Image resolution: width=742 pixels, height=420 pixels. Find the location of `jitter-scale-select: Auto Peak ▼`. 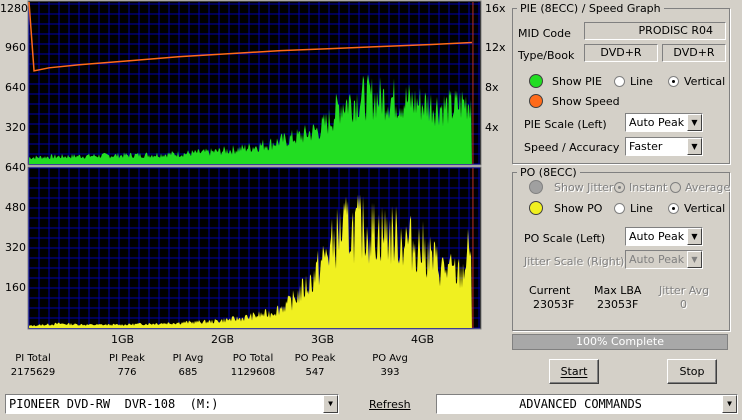

jitter-scale-select: Auto Peak ▼ is located at coordinates (664, 259).